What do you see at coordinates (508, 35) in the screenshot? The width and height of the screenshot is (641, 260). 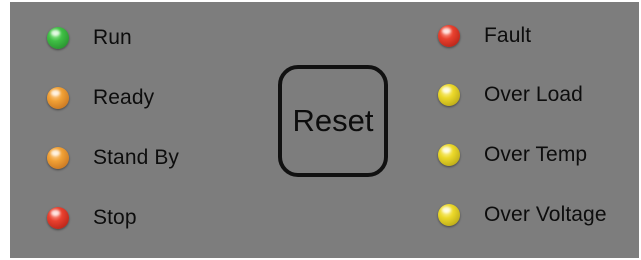 I see `indicator-label: Fault` at bounding box center [508, 35].